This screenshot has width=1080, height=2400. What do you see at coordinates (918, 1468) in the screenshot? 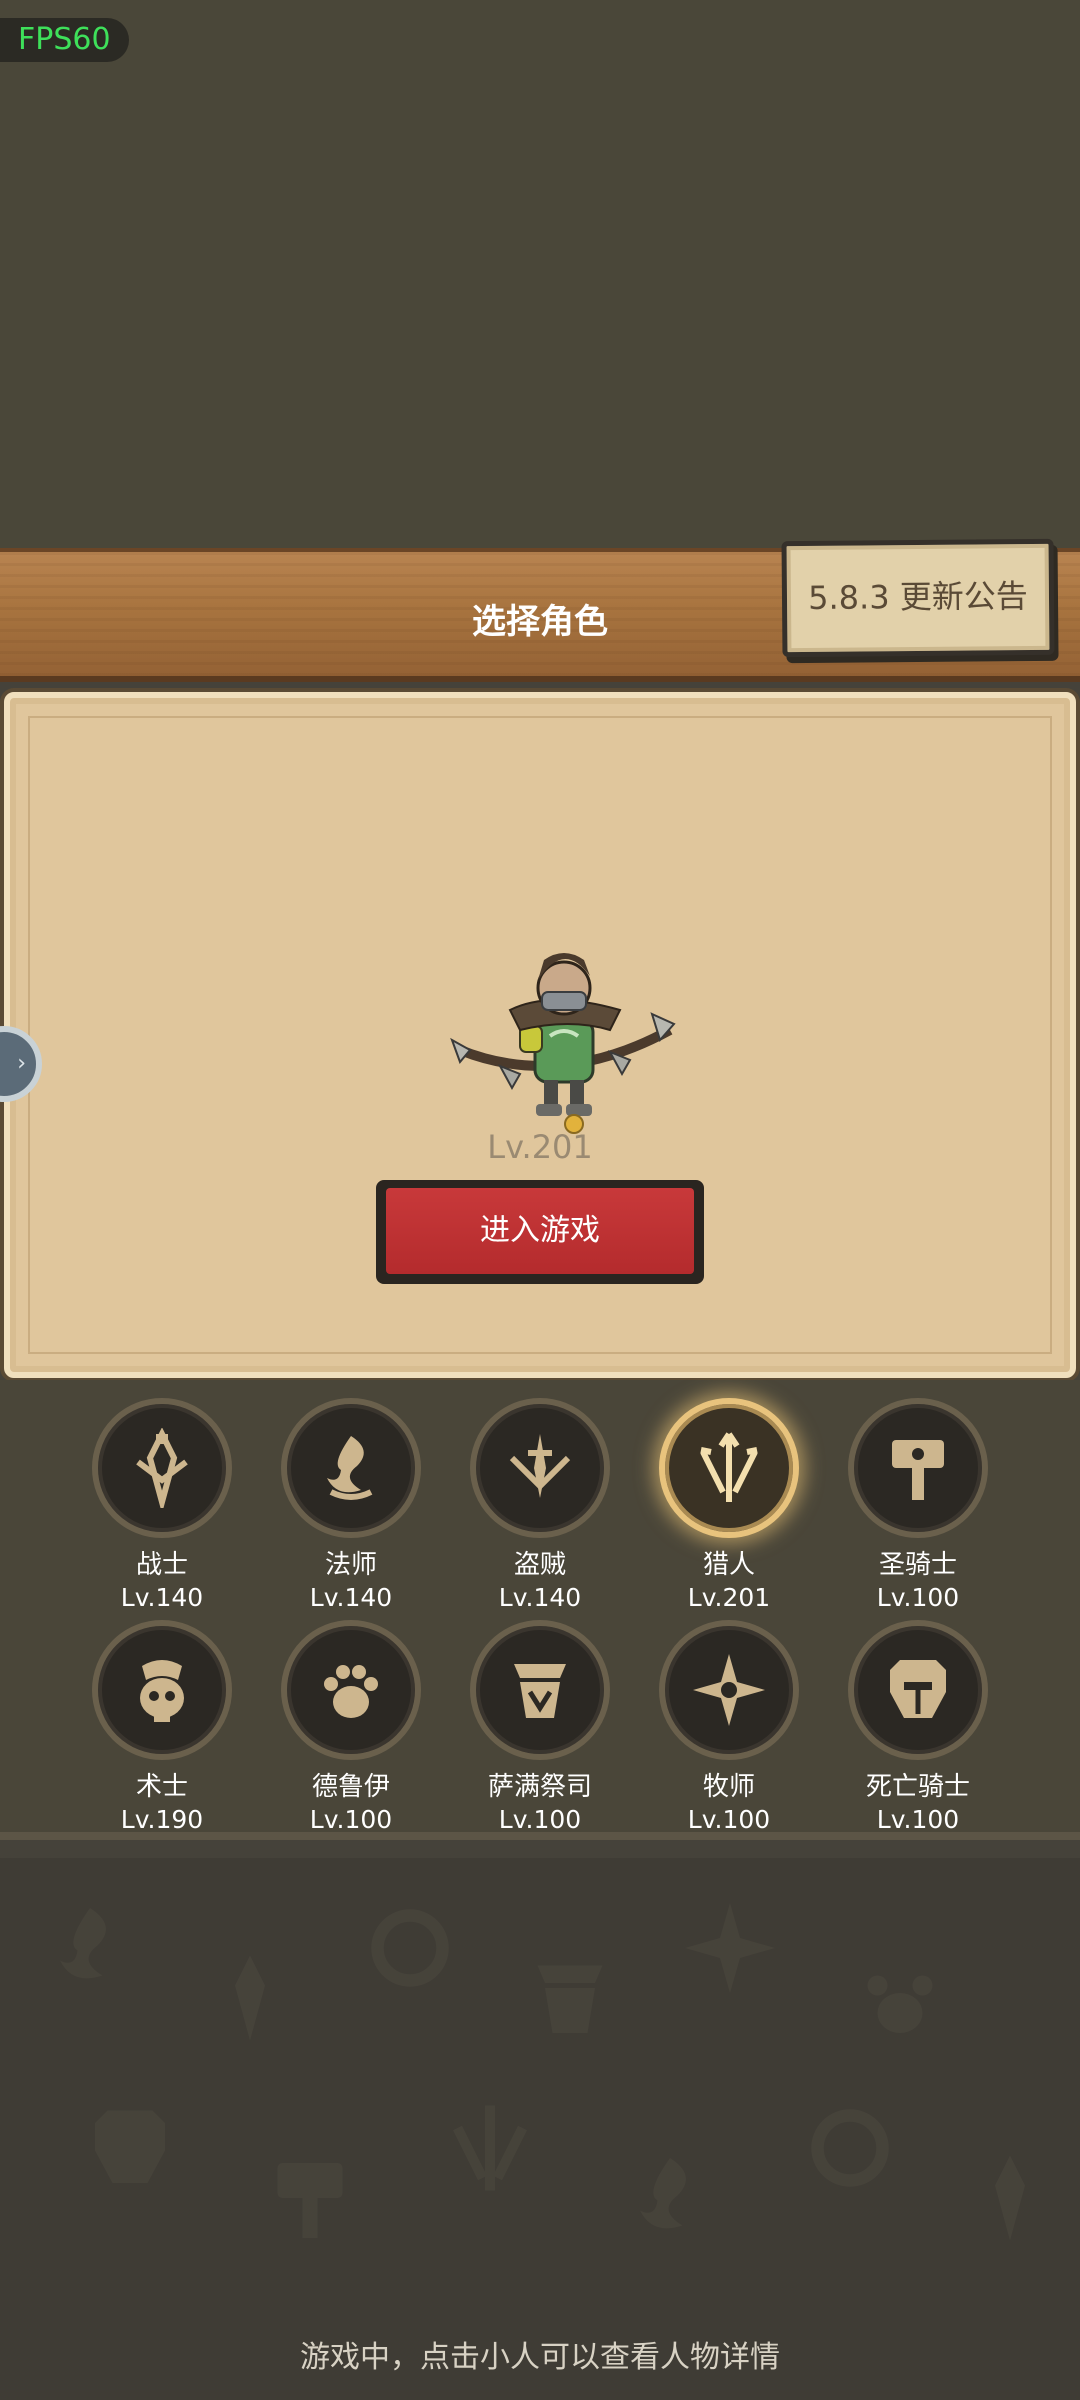
I see `paladin-icon` at bounding box center [918, 1468].